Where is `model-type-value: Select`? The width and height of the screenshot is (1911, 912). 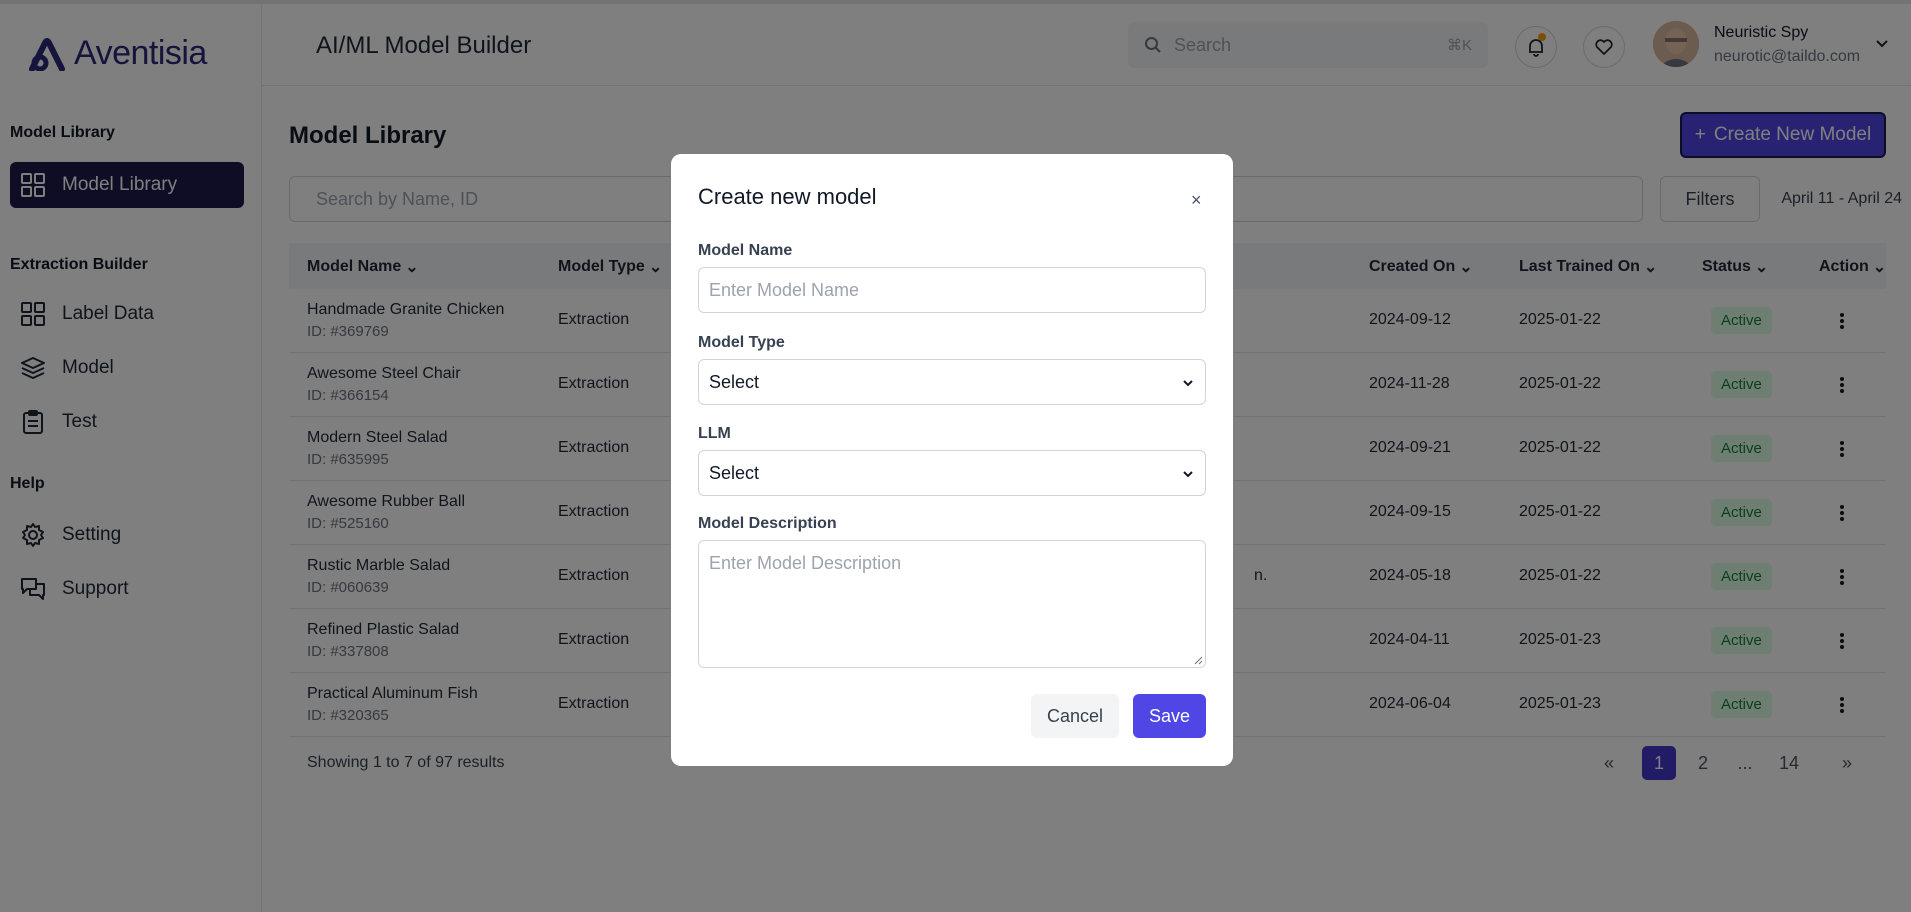 model-type-value: Select is located at coordinates (734, 381).